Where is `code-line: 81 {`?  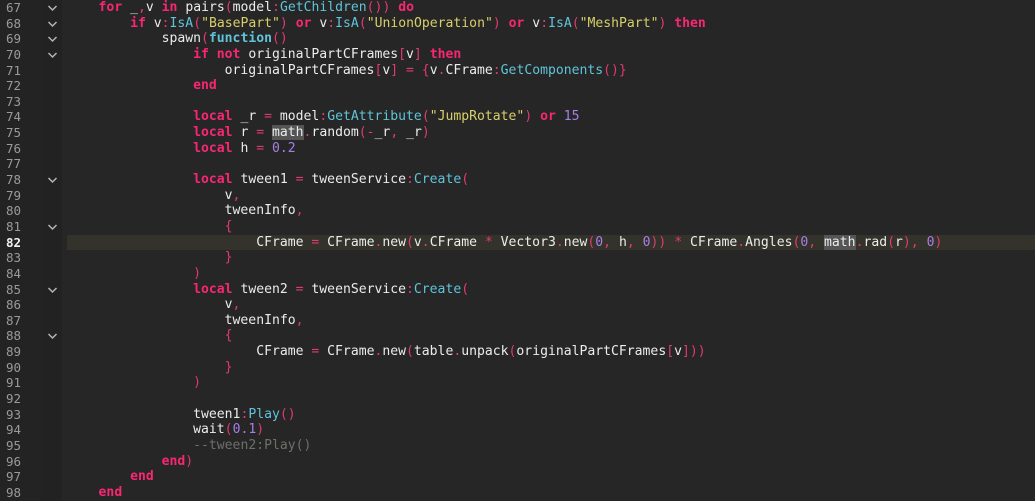
code-line: 81 { is located at coordinates (517, 227).